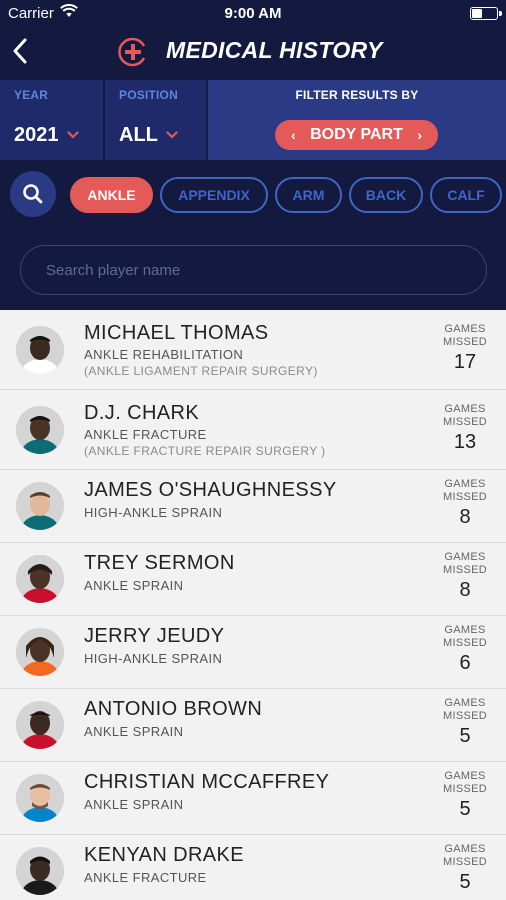 The width and height of the screenshot is (506, 900). Describe the element at coordinates (201, 371) in the screenshot. I see `surgery-label: (ANKLE LIGAMENT REPAIR SURGERY)` at that location.